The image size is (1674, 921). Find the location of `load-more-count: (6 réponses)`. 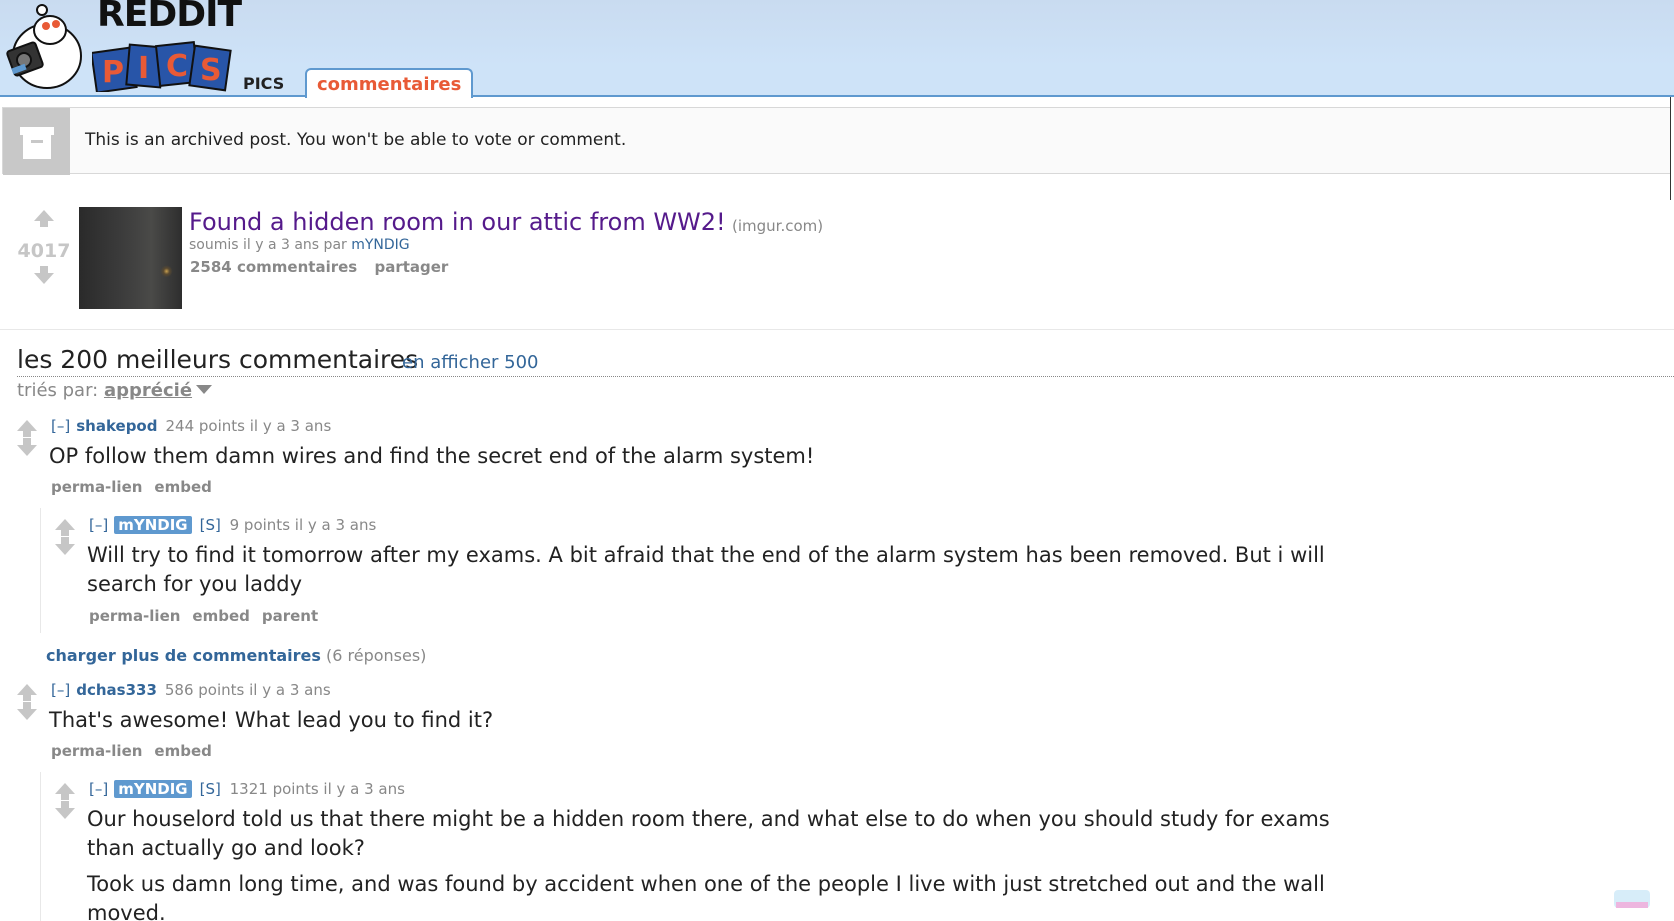

load-more-count: (6 réponses) is located at coordinates (376, 655).